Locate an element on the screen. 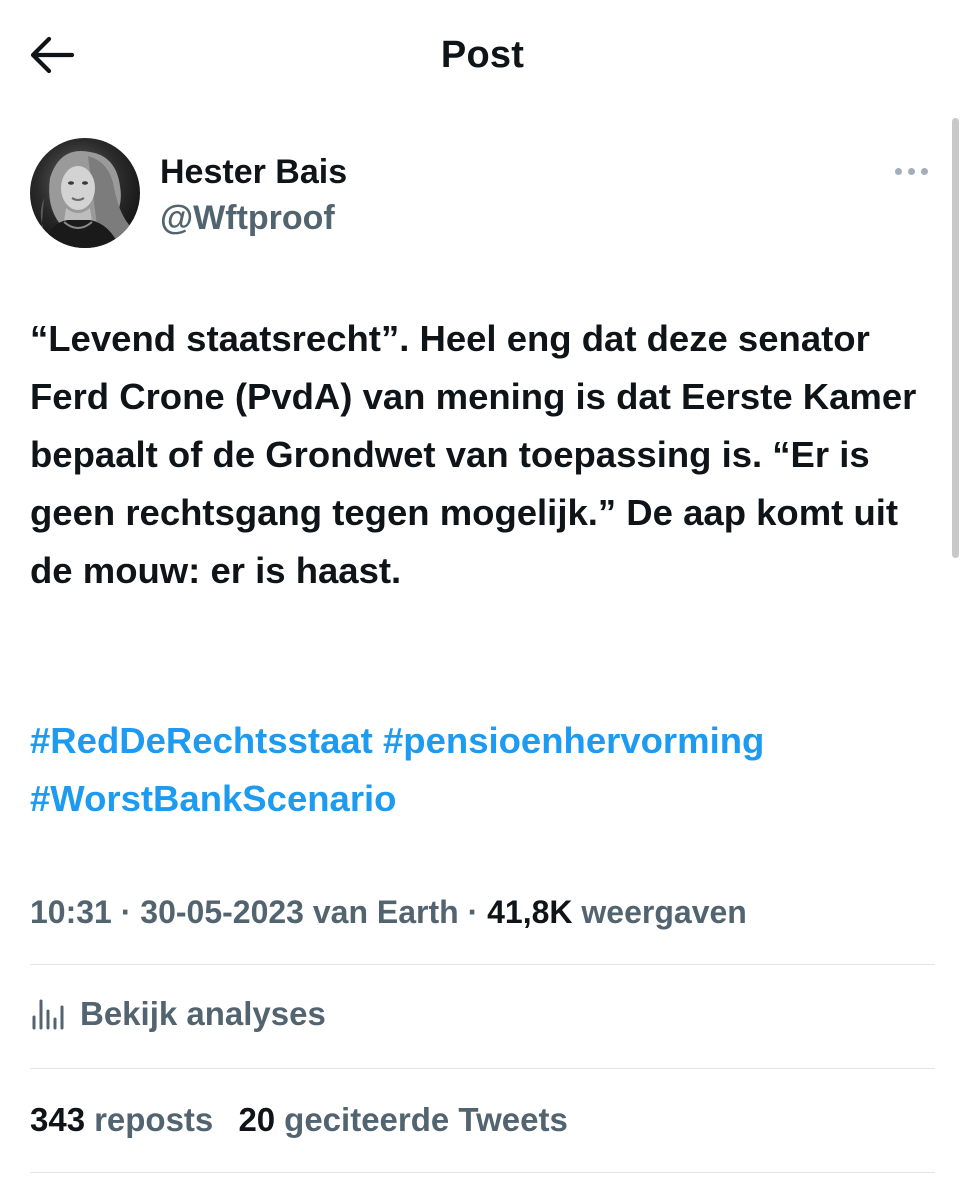 This screenshot has height=1200, width=965. hashtag-link: #WorstBankScenario is located at coordinates (213, 798).